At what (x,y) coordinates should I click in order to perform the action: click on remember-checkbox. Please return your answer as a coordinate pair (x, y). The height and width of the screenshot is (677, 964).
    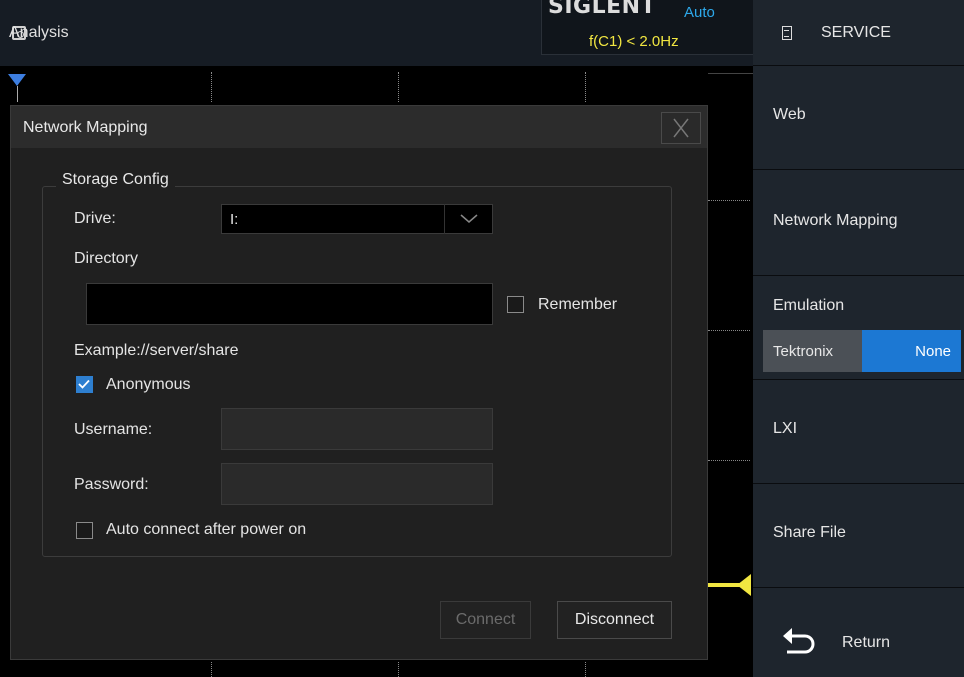
    Looking at the image, I should click on (515, 304).